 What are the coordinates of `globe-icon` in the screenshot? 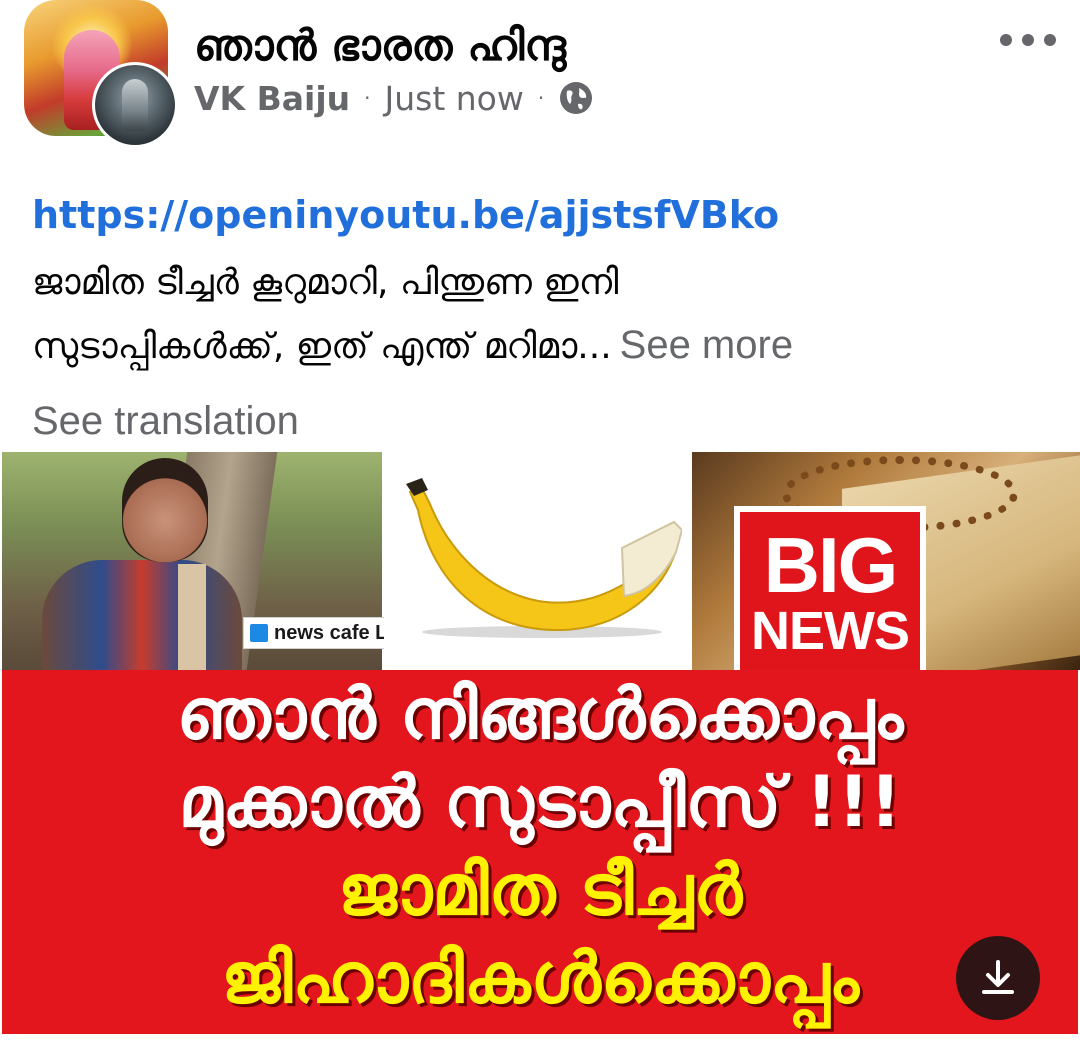 It's located at (576, 98).